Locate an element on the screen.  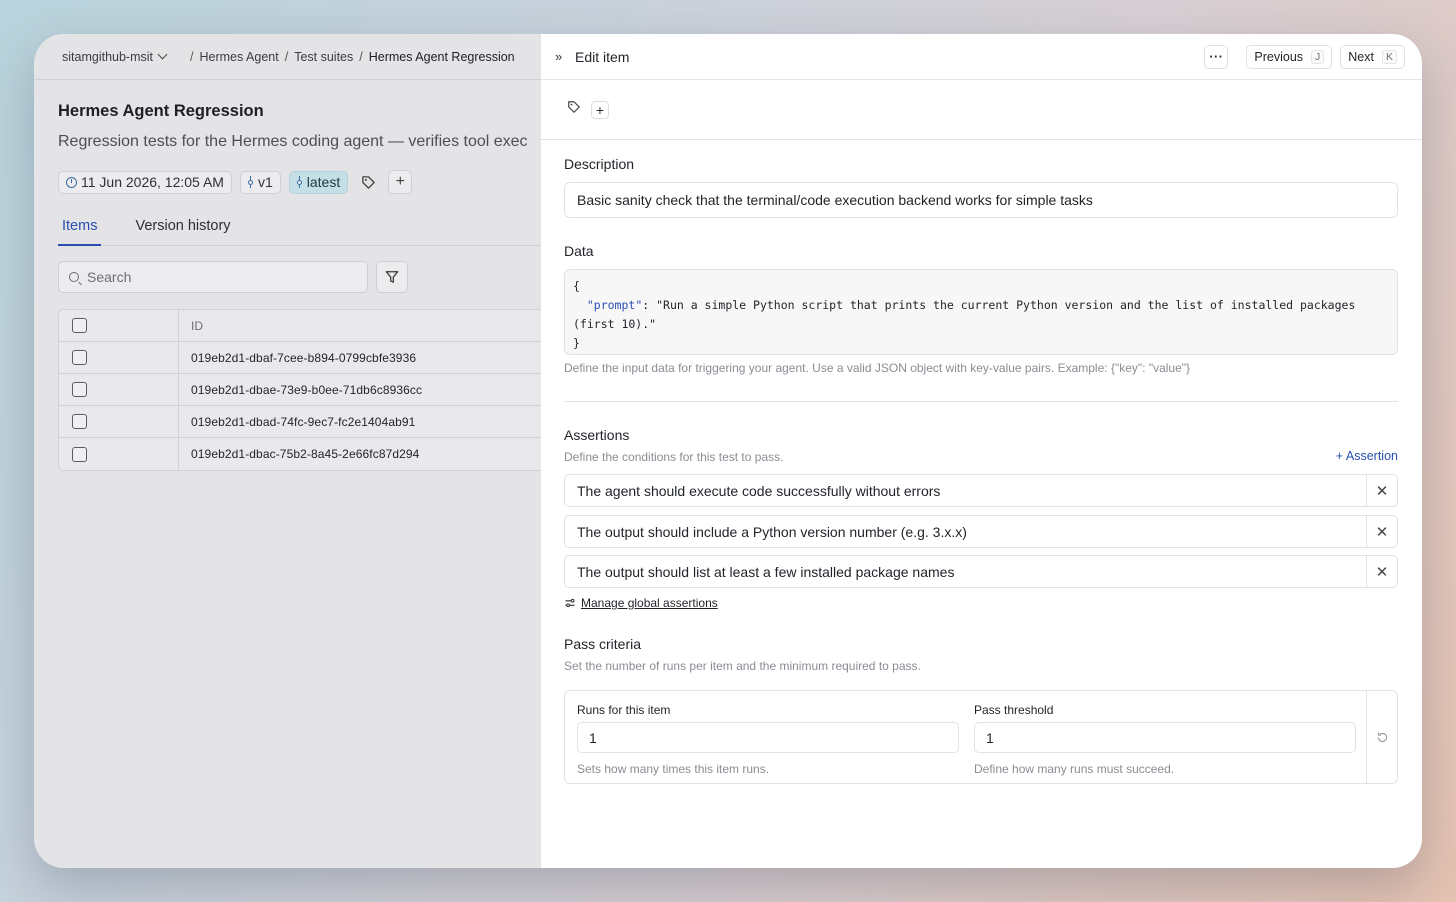
tab-bar: Items Version history is located at coordinates (299, 231).